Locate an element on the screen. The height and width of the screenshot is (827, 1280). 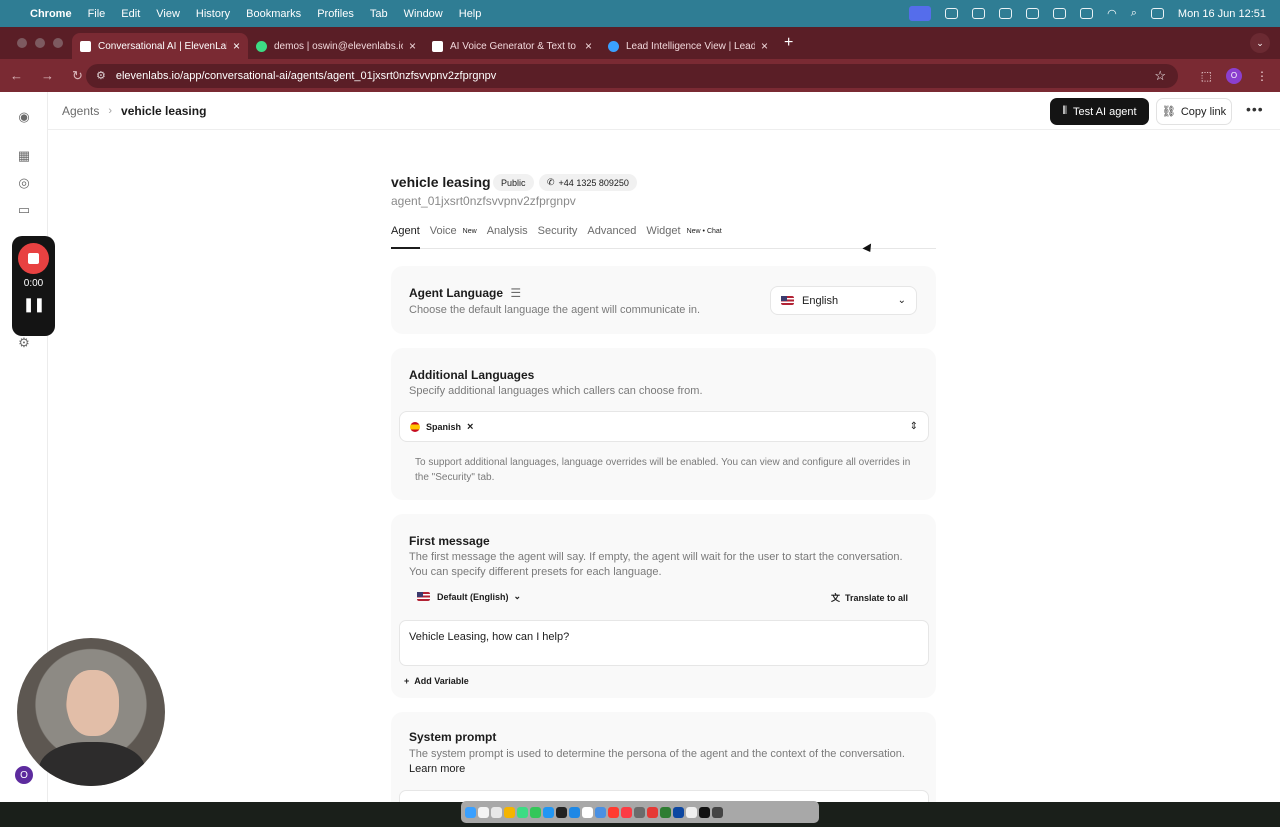
window-controls is located at coordinates (36, 43).